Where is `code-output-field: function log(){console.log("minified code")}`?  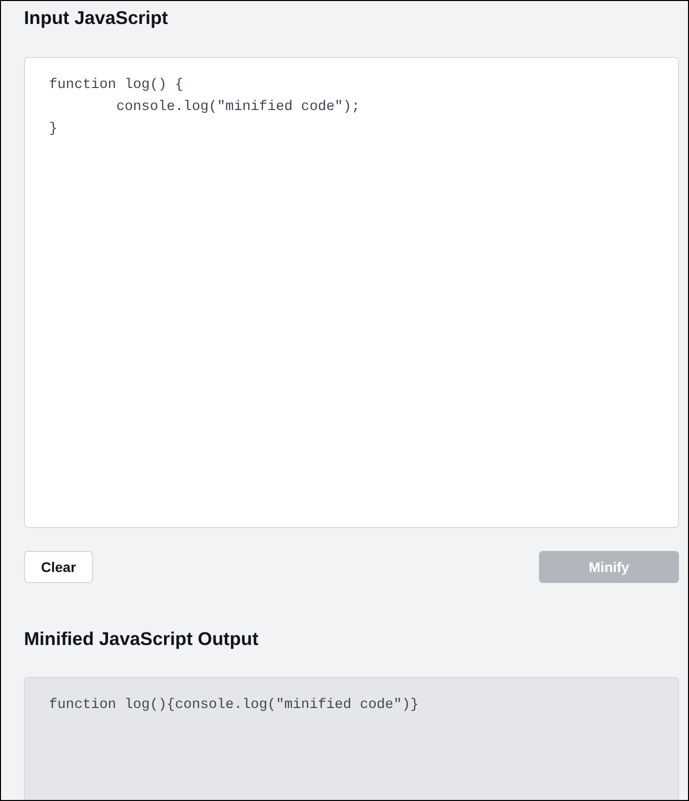 code-output-field: function log(){console.log("minified code")} is located at coordinates (351, 738).